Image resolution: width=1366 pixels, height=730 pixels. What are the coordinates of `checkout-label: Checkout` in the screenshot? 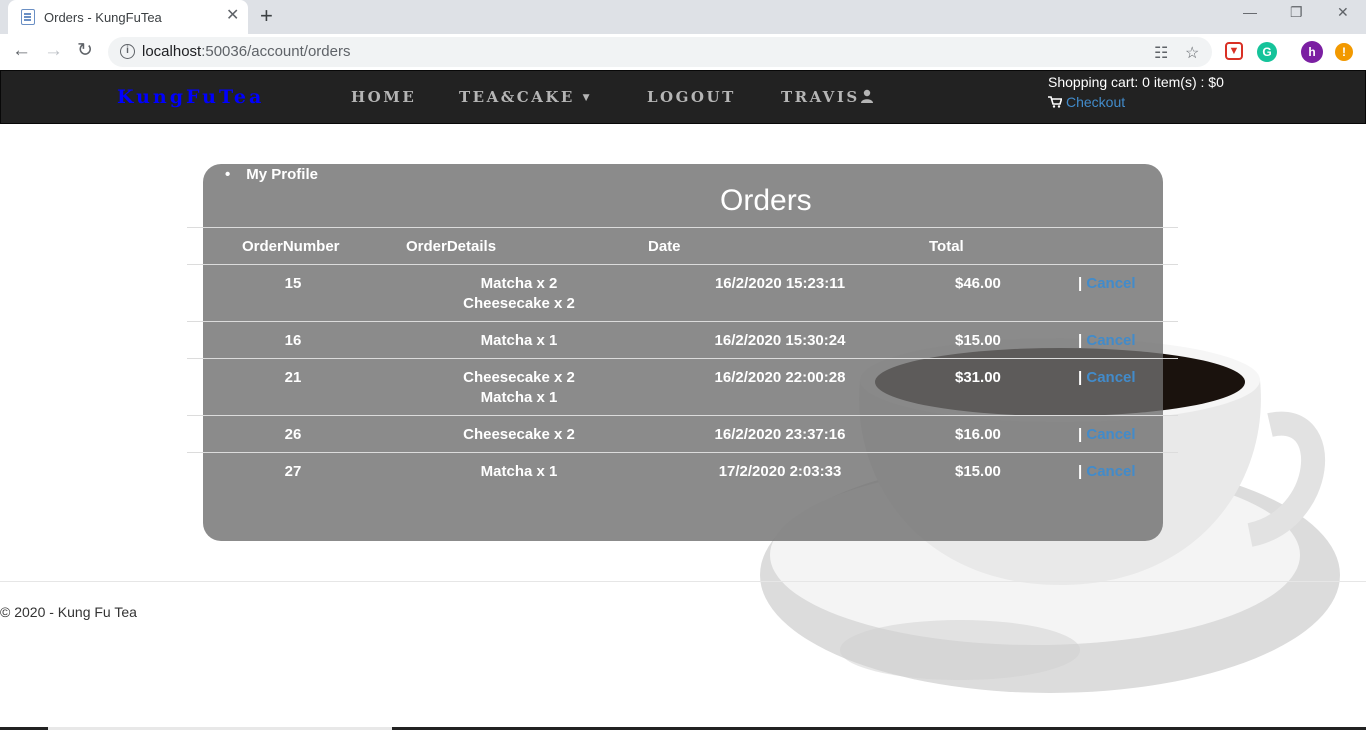 It's located at (1096, 102).